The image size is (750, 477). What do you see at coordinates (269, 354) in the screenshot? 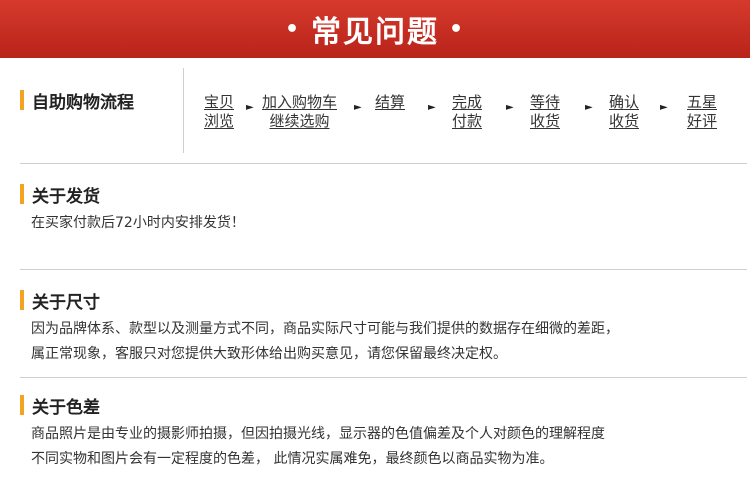
I see `size-text-line2: 属正常现象，客服只对您提供大致形体给出购买意见，请您保留最终决定权。` at bounding box center [269, 354].